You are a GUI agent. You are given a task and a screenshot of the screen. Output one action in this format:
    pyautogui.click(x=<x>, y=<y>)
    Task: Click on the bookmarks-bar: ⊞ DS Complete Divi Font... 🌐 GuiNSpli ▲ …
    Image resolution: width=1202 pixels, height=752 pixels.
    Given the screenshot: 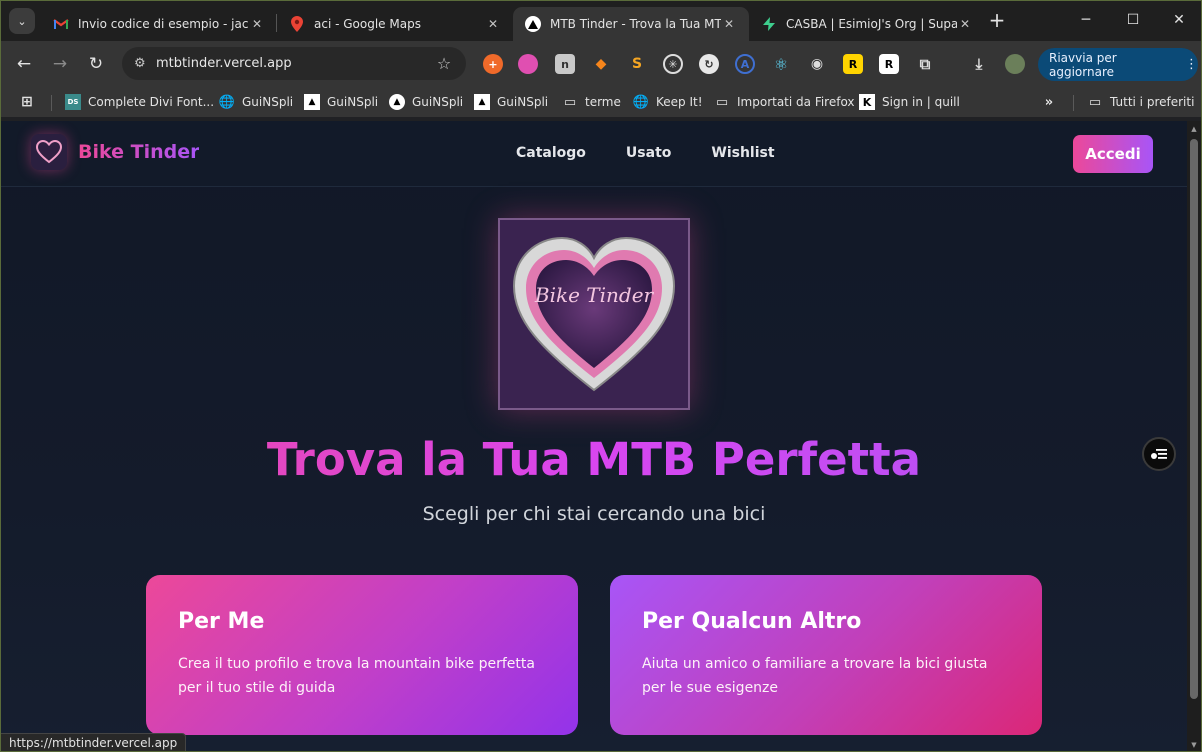 What is the action you would take?
    pyautogui.click(x=601, y=102)
    